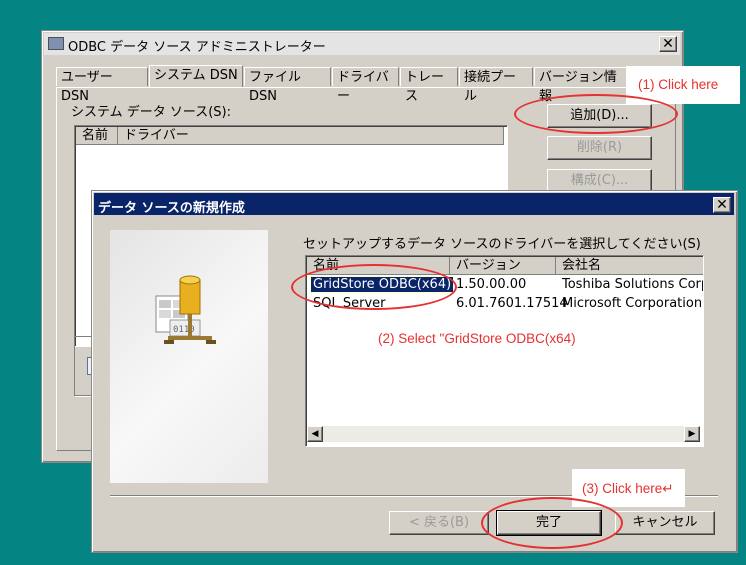 The height and width of the screenshot is (565, 746). I want to click on dialog-title: データ ソースの新規作成, so click(171, 208).